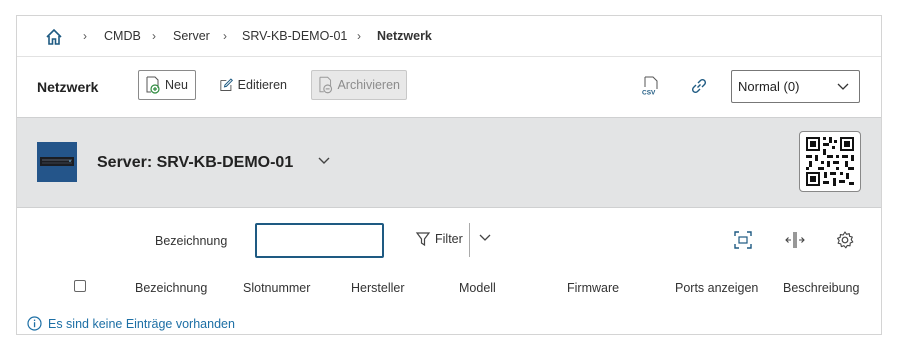 This screenshot has width=899, height=352. What do you see at coordinates (191, 36) in the screenshot?
I see `breadcrumb-server: Server` at bounding box center [191, 36].